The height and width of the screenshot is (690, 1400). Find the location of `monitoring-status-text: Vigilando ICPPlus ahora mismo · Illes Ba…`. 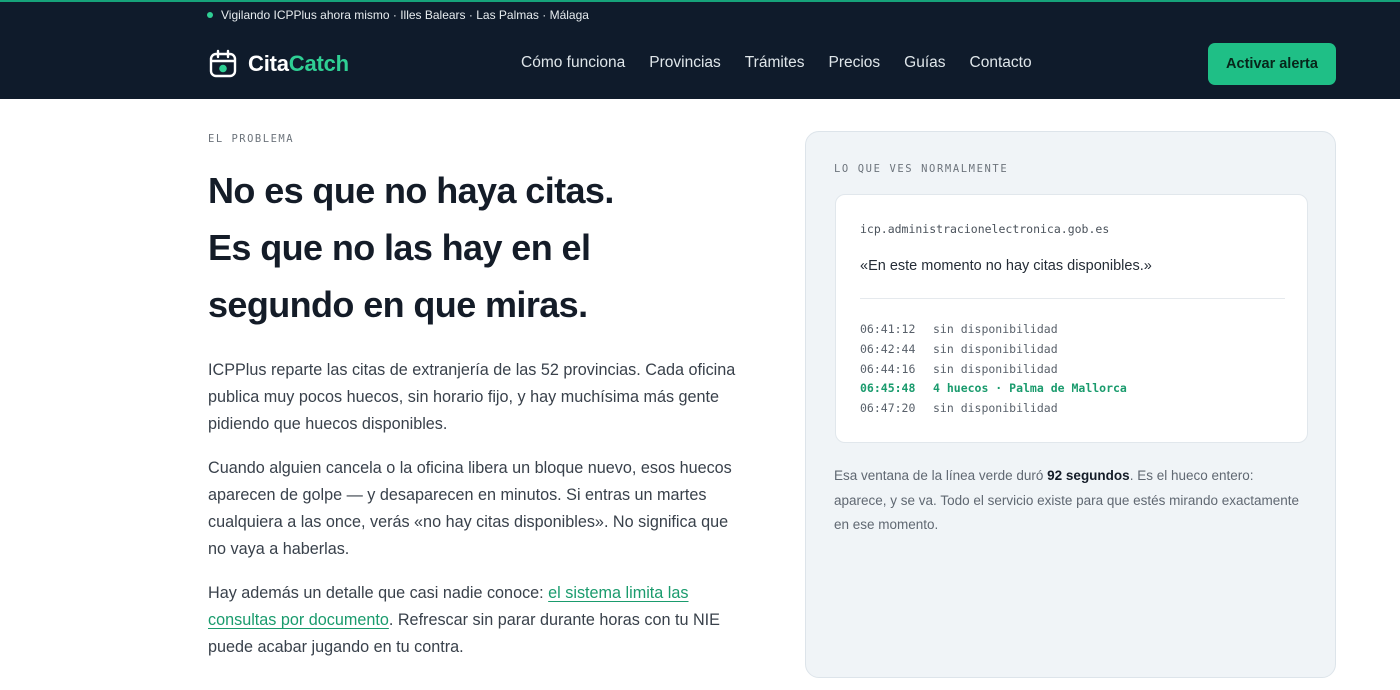

monitoring-status-text: Vigilando ICPPlus ahora mismo · Illes Ba… is located at coordinates (405, 15).